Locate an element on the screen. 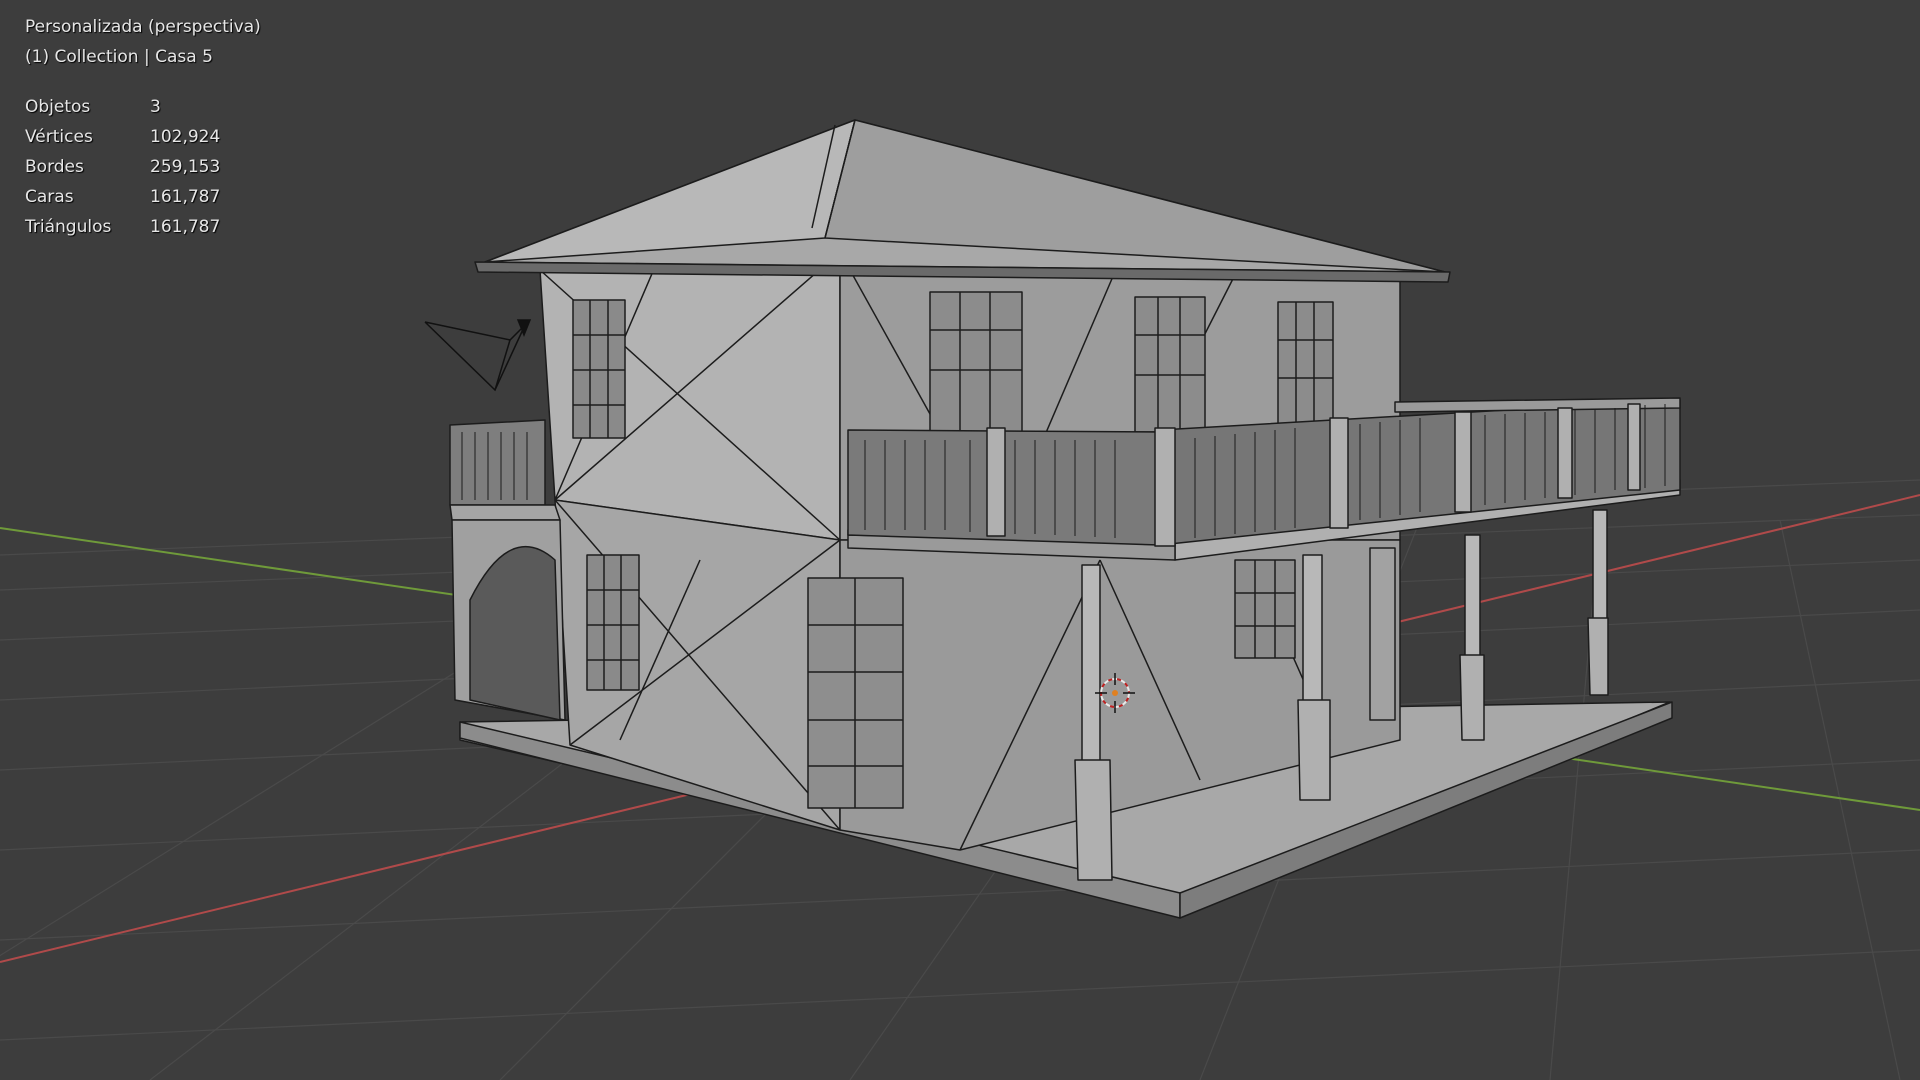 The image size is (1920, 1080). stat-row-vertices: Vértices 102,924 is located at coordinates (143, 137).